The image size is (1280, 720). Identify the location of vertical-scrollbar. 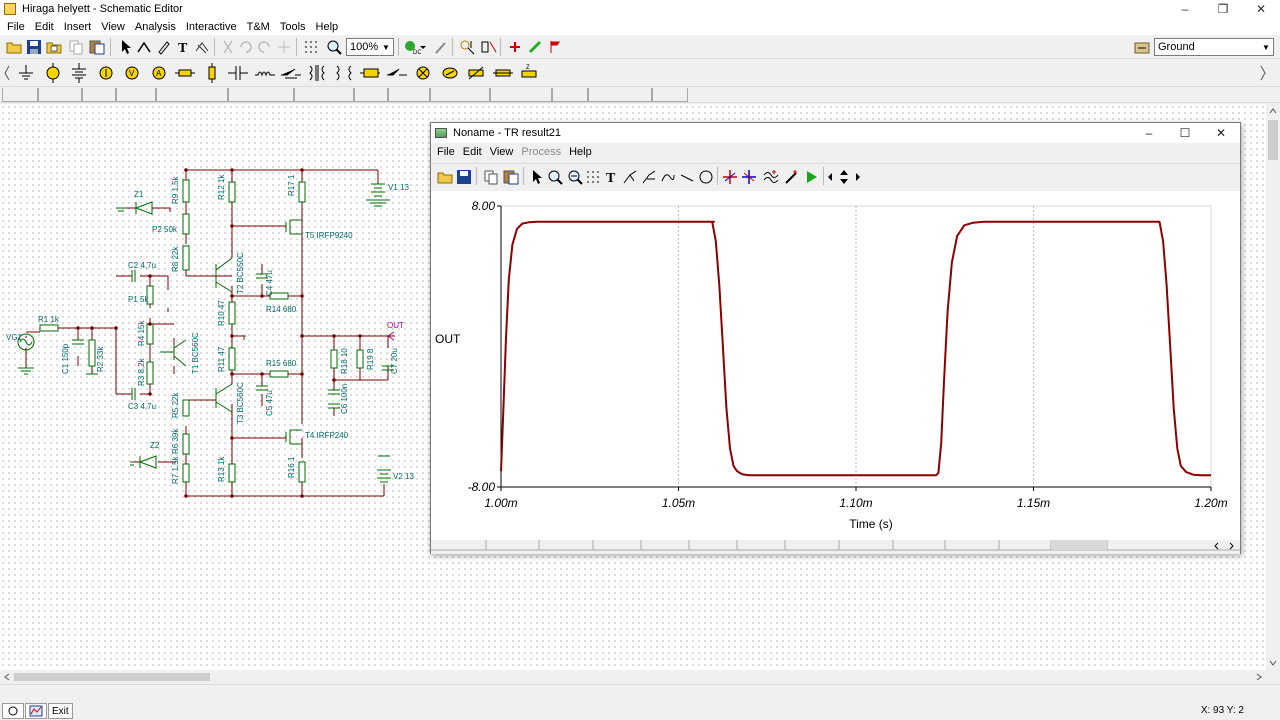
(1273, 387).